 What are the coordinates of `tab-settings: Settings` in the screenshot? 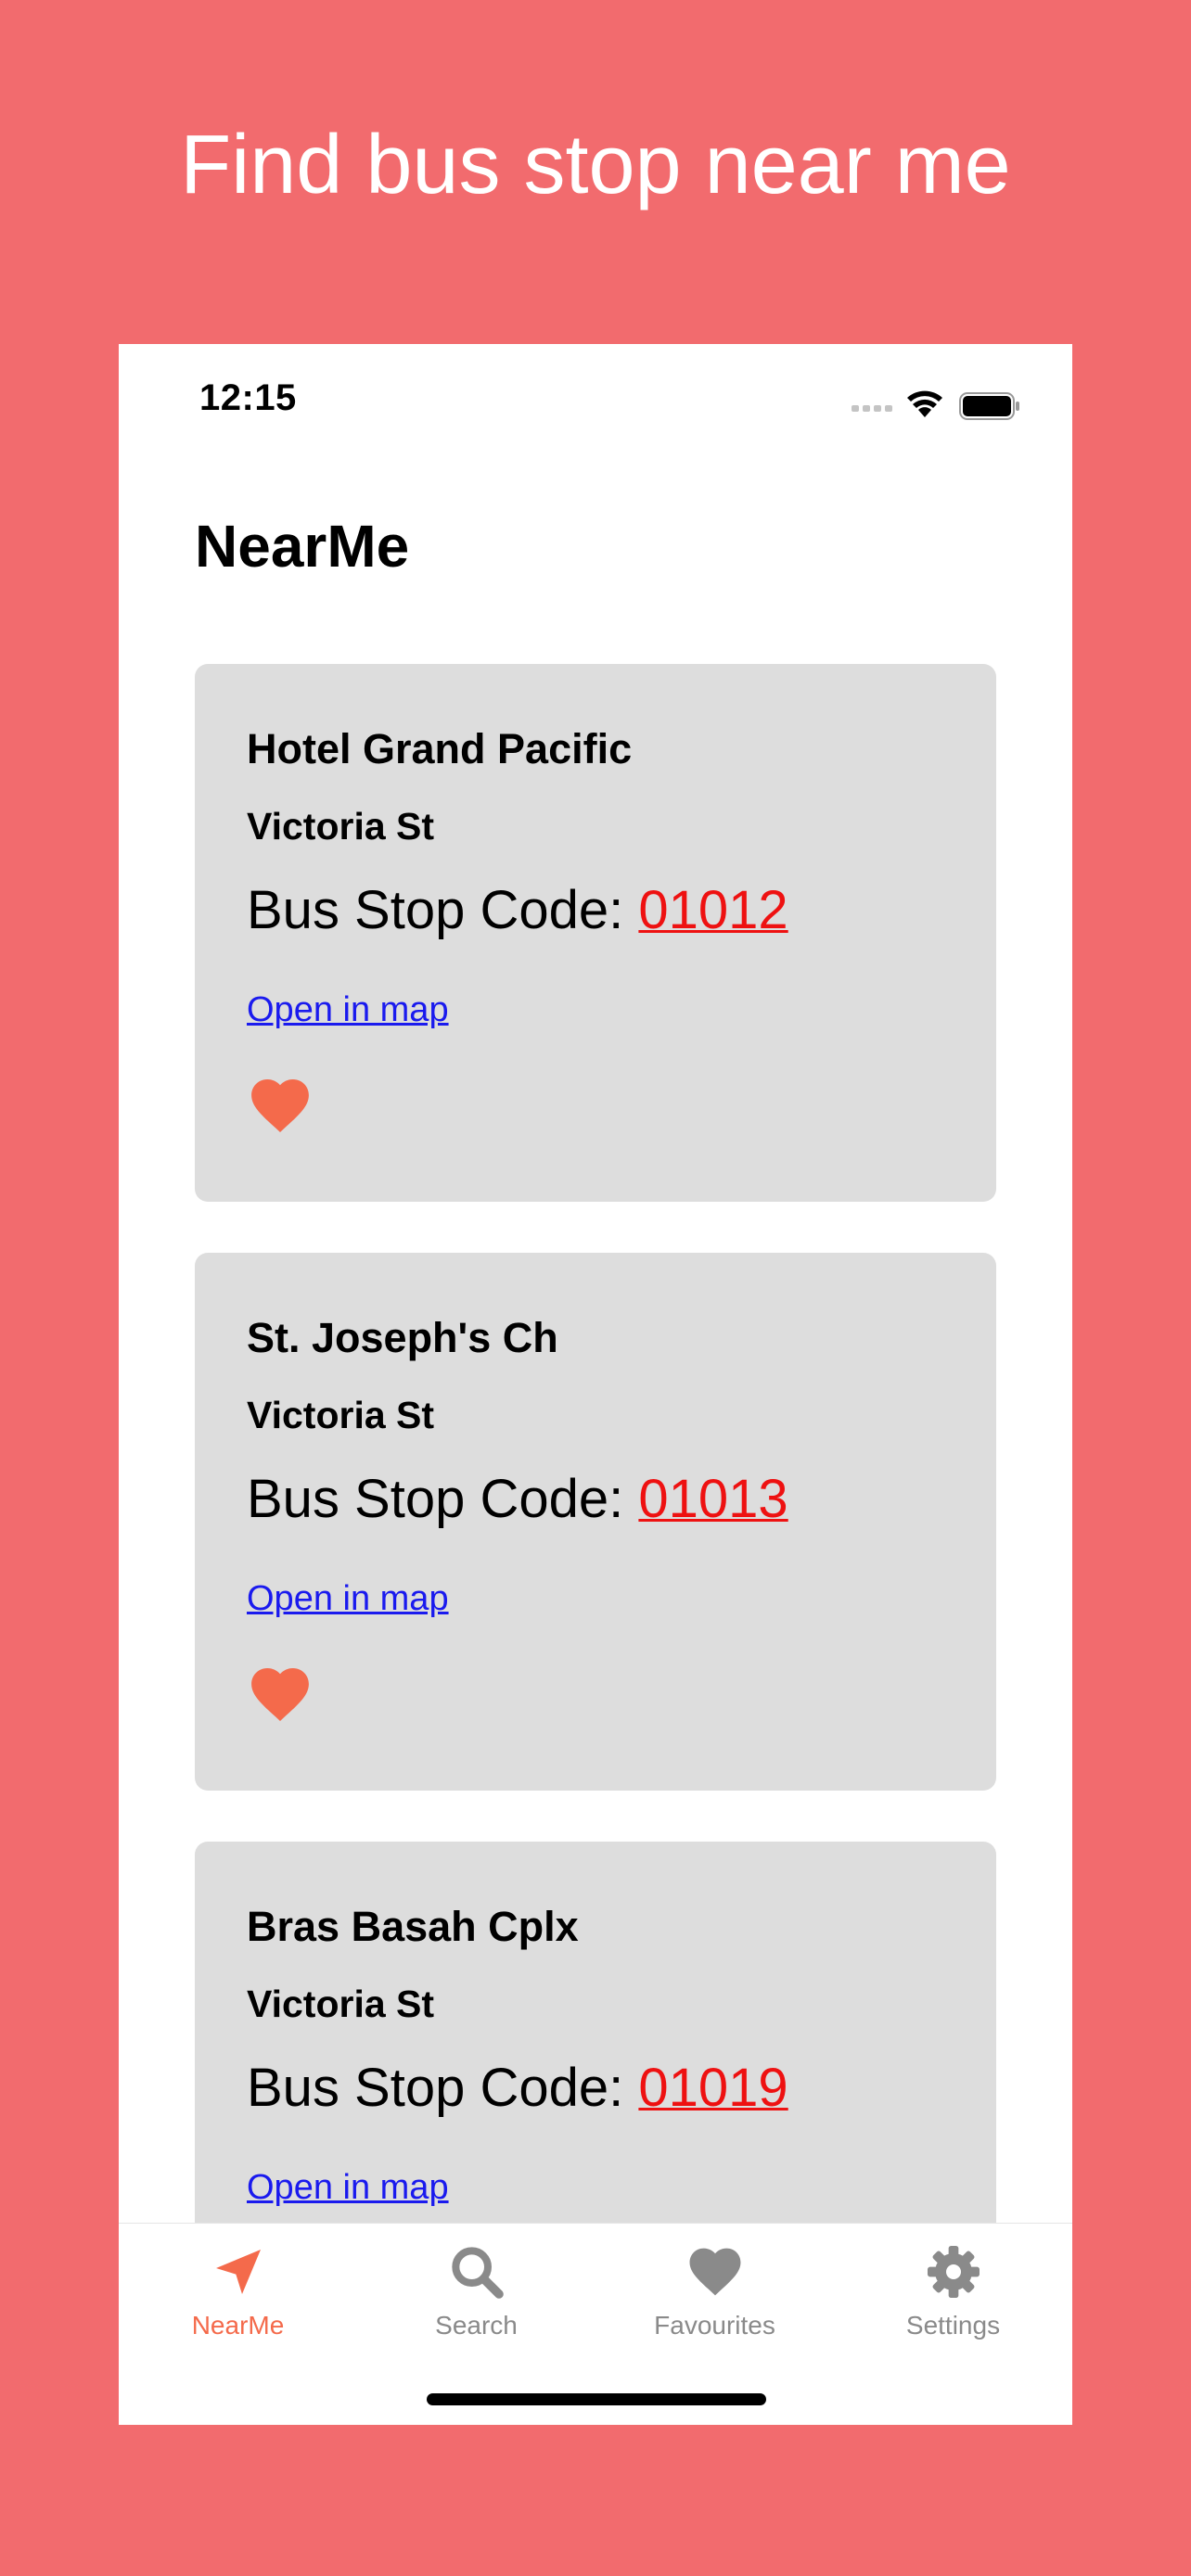 It's located at (953, 2288).